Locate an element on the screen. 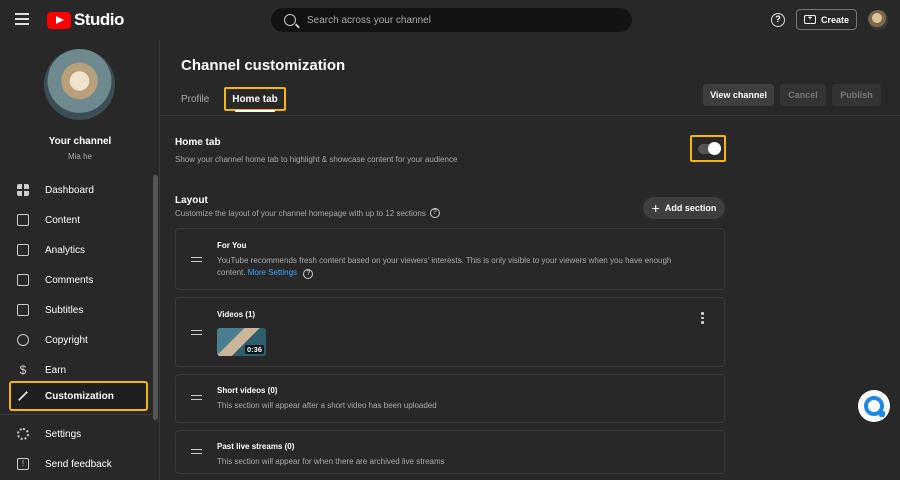 The width and height of the screenshot is (900, 480). sidebar-item-copyright: Copyright is located at coordinates (76, 340).